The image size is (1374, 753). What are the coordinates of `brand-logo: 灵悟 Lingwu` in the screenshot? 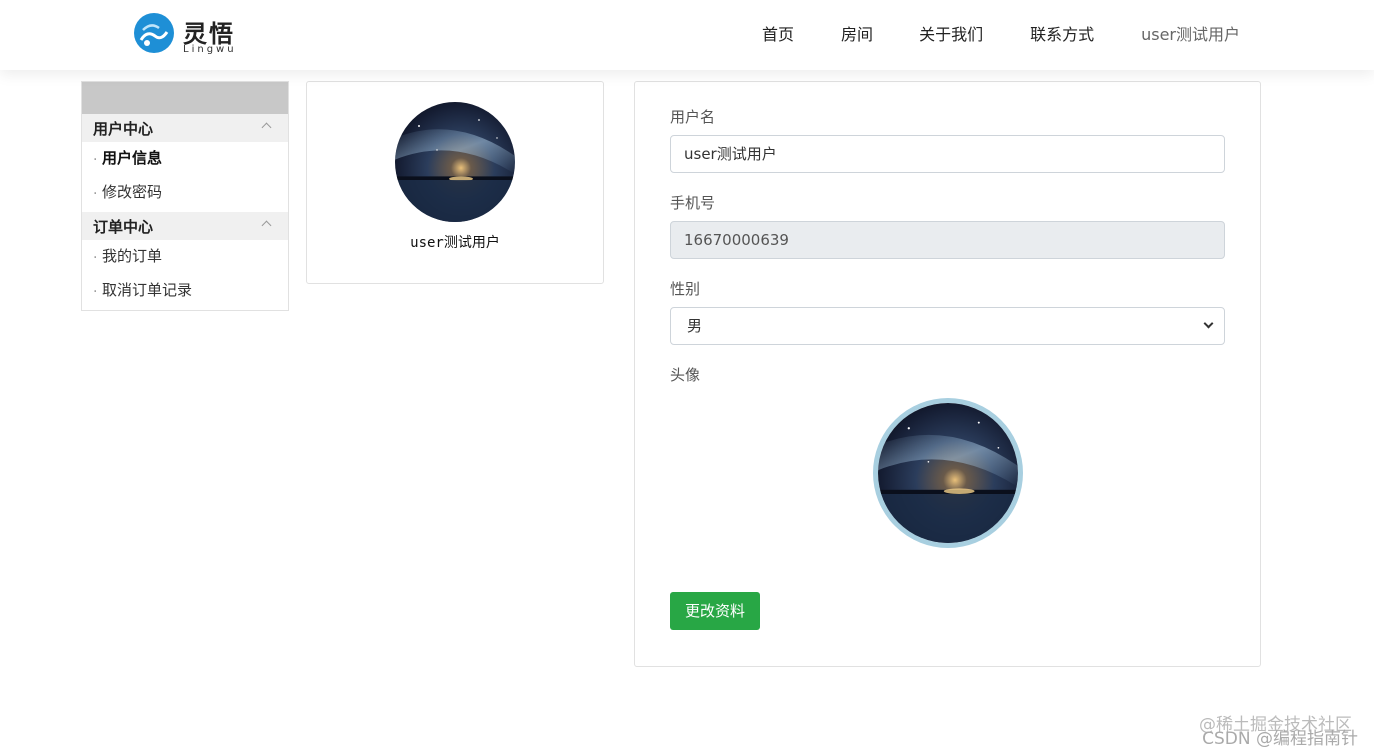 It's located at (188, 34).